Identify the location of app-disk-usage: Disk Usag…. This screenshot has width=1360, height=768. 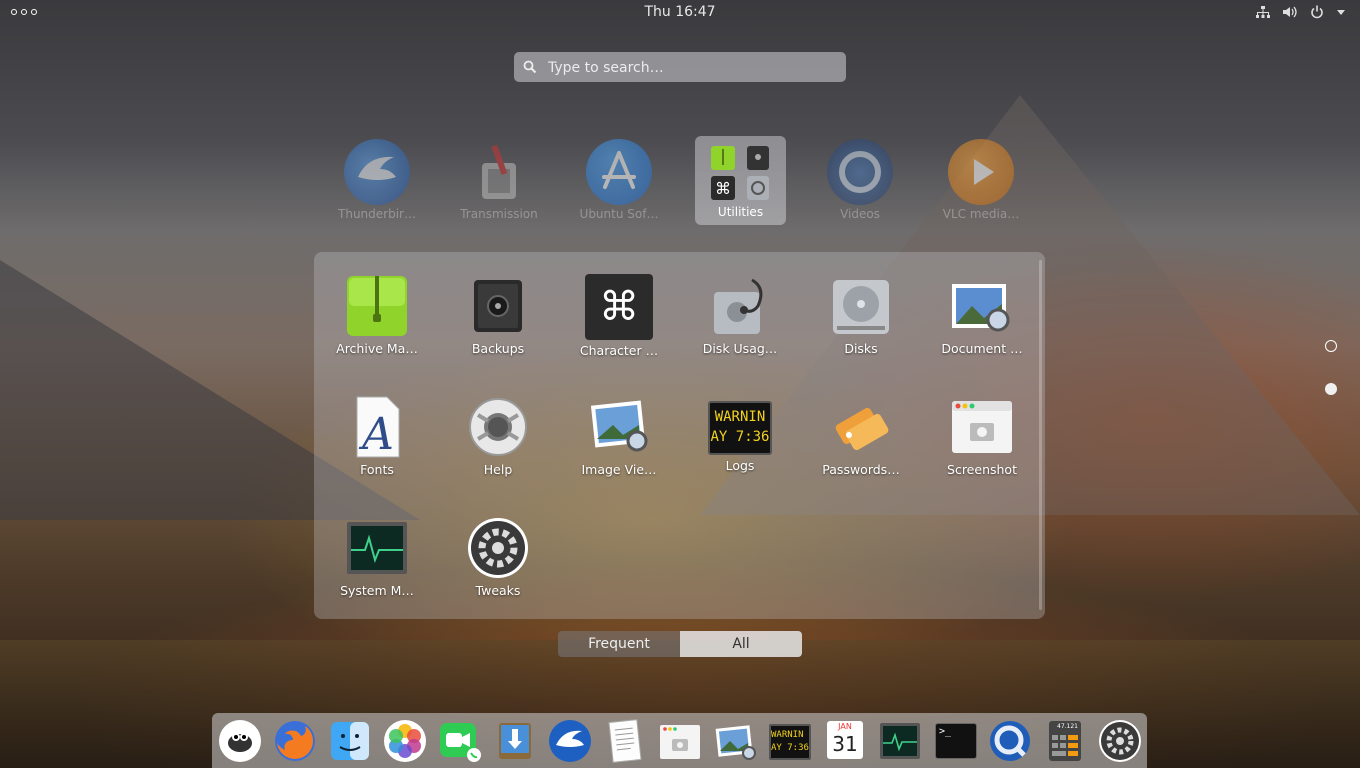
(740, 315).